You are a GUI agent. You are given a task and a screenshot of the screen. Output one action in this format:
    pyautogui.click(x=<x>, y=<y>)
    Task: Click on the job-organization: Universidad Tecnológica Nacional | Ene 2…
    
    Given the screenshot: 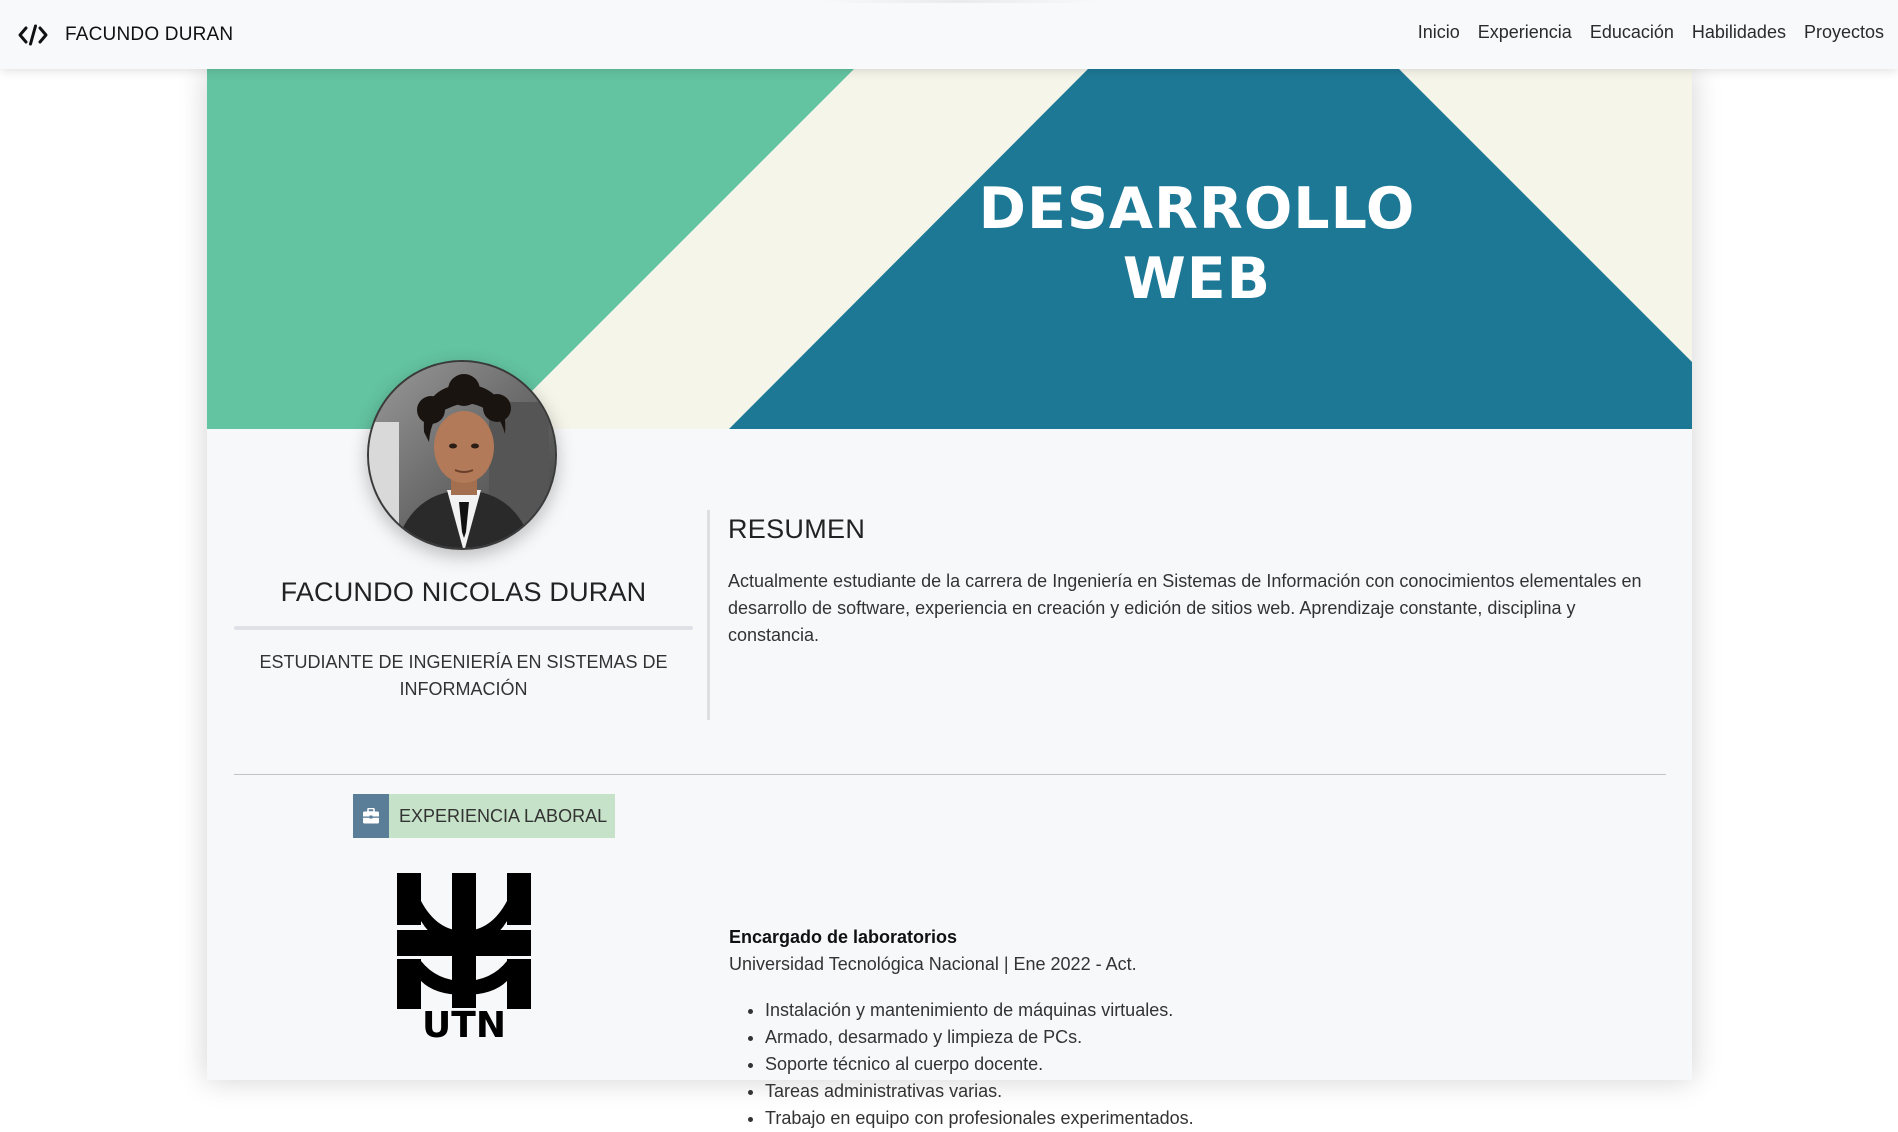 What is the action you would take?
    pyautogui.click(x=933, y=964)
    